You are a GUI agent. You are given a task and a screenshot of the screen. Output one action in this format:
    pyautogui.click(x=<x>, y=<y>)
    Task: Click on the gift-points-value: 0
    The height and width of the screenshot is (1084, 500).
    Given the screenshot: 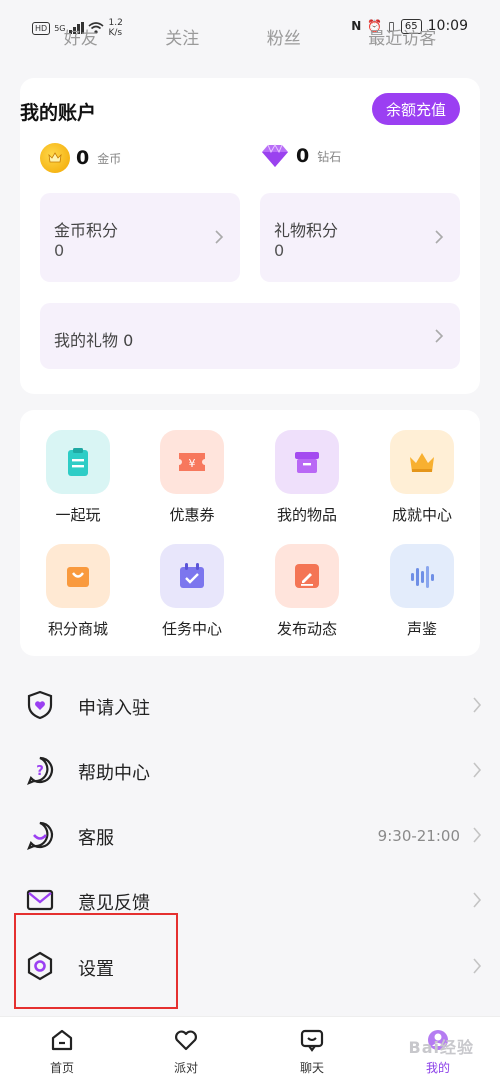 What is the action you would take?
    pyautogui.click(x=279, y=250)
    